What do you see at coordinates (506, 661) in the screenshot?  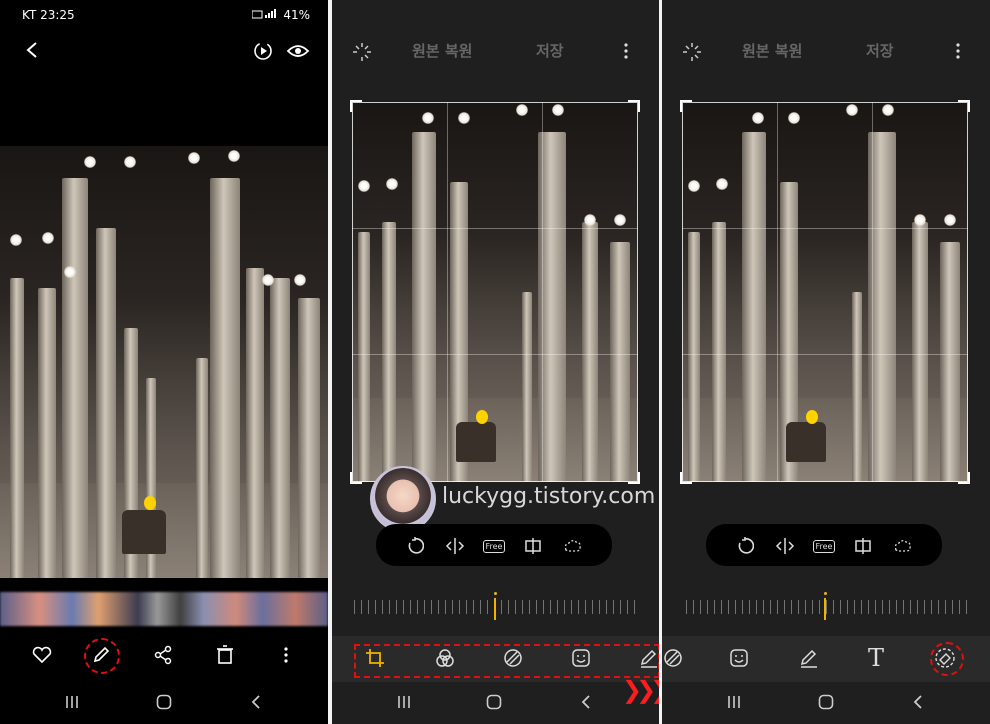 I see `highlight-toolbar-box` at bounding box center [506, 661].